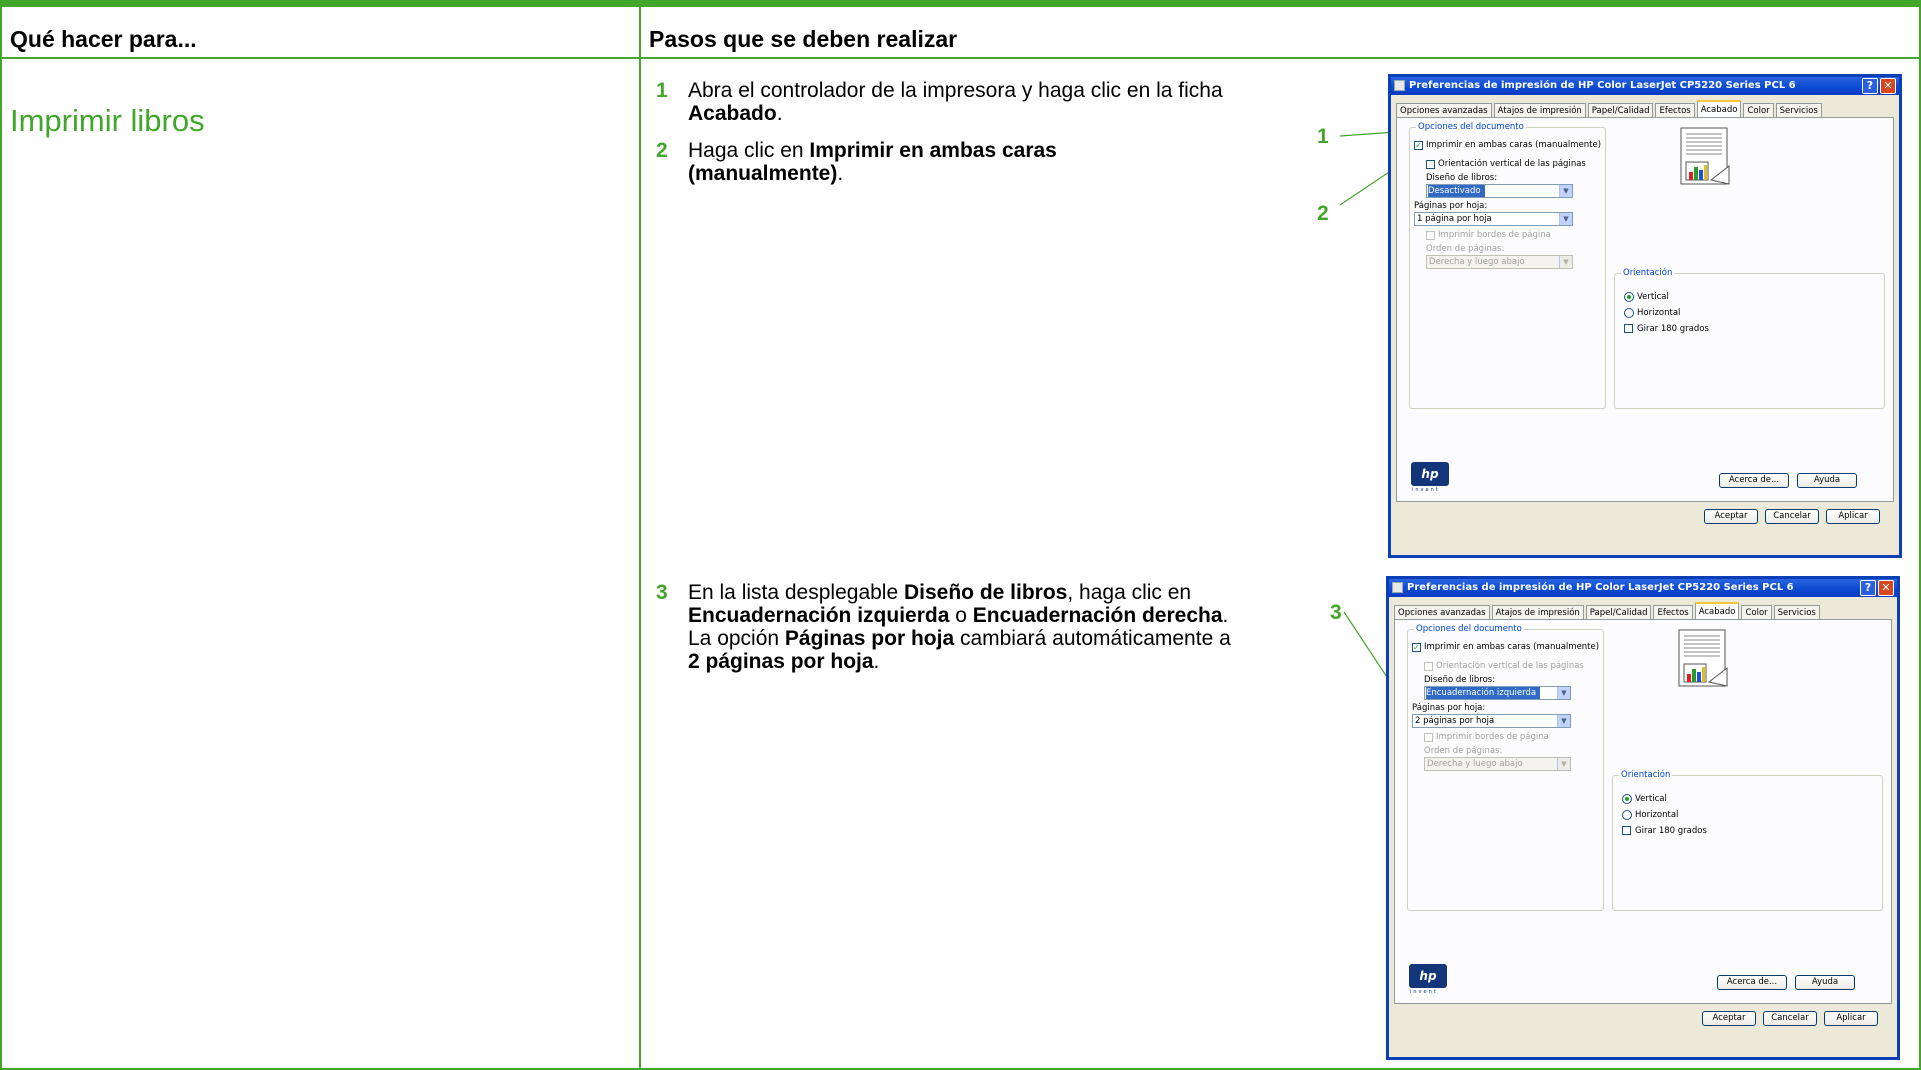  I want to click on booklet-layout-select: Desactivado ▼, so click(1499, 191).